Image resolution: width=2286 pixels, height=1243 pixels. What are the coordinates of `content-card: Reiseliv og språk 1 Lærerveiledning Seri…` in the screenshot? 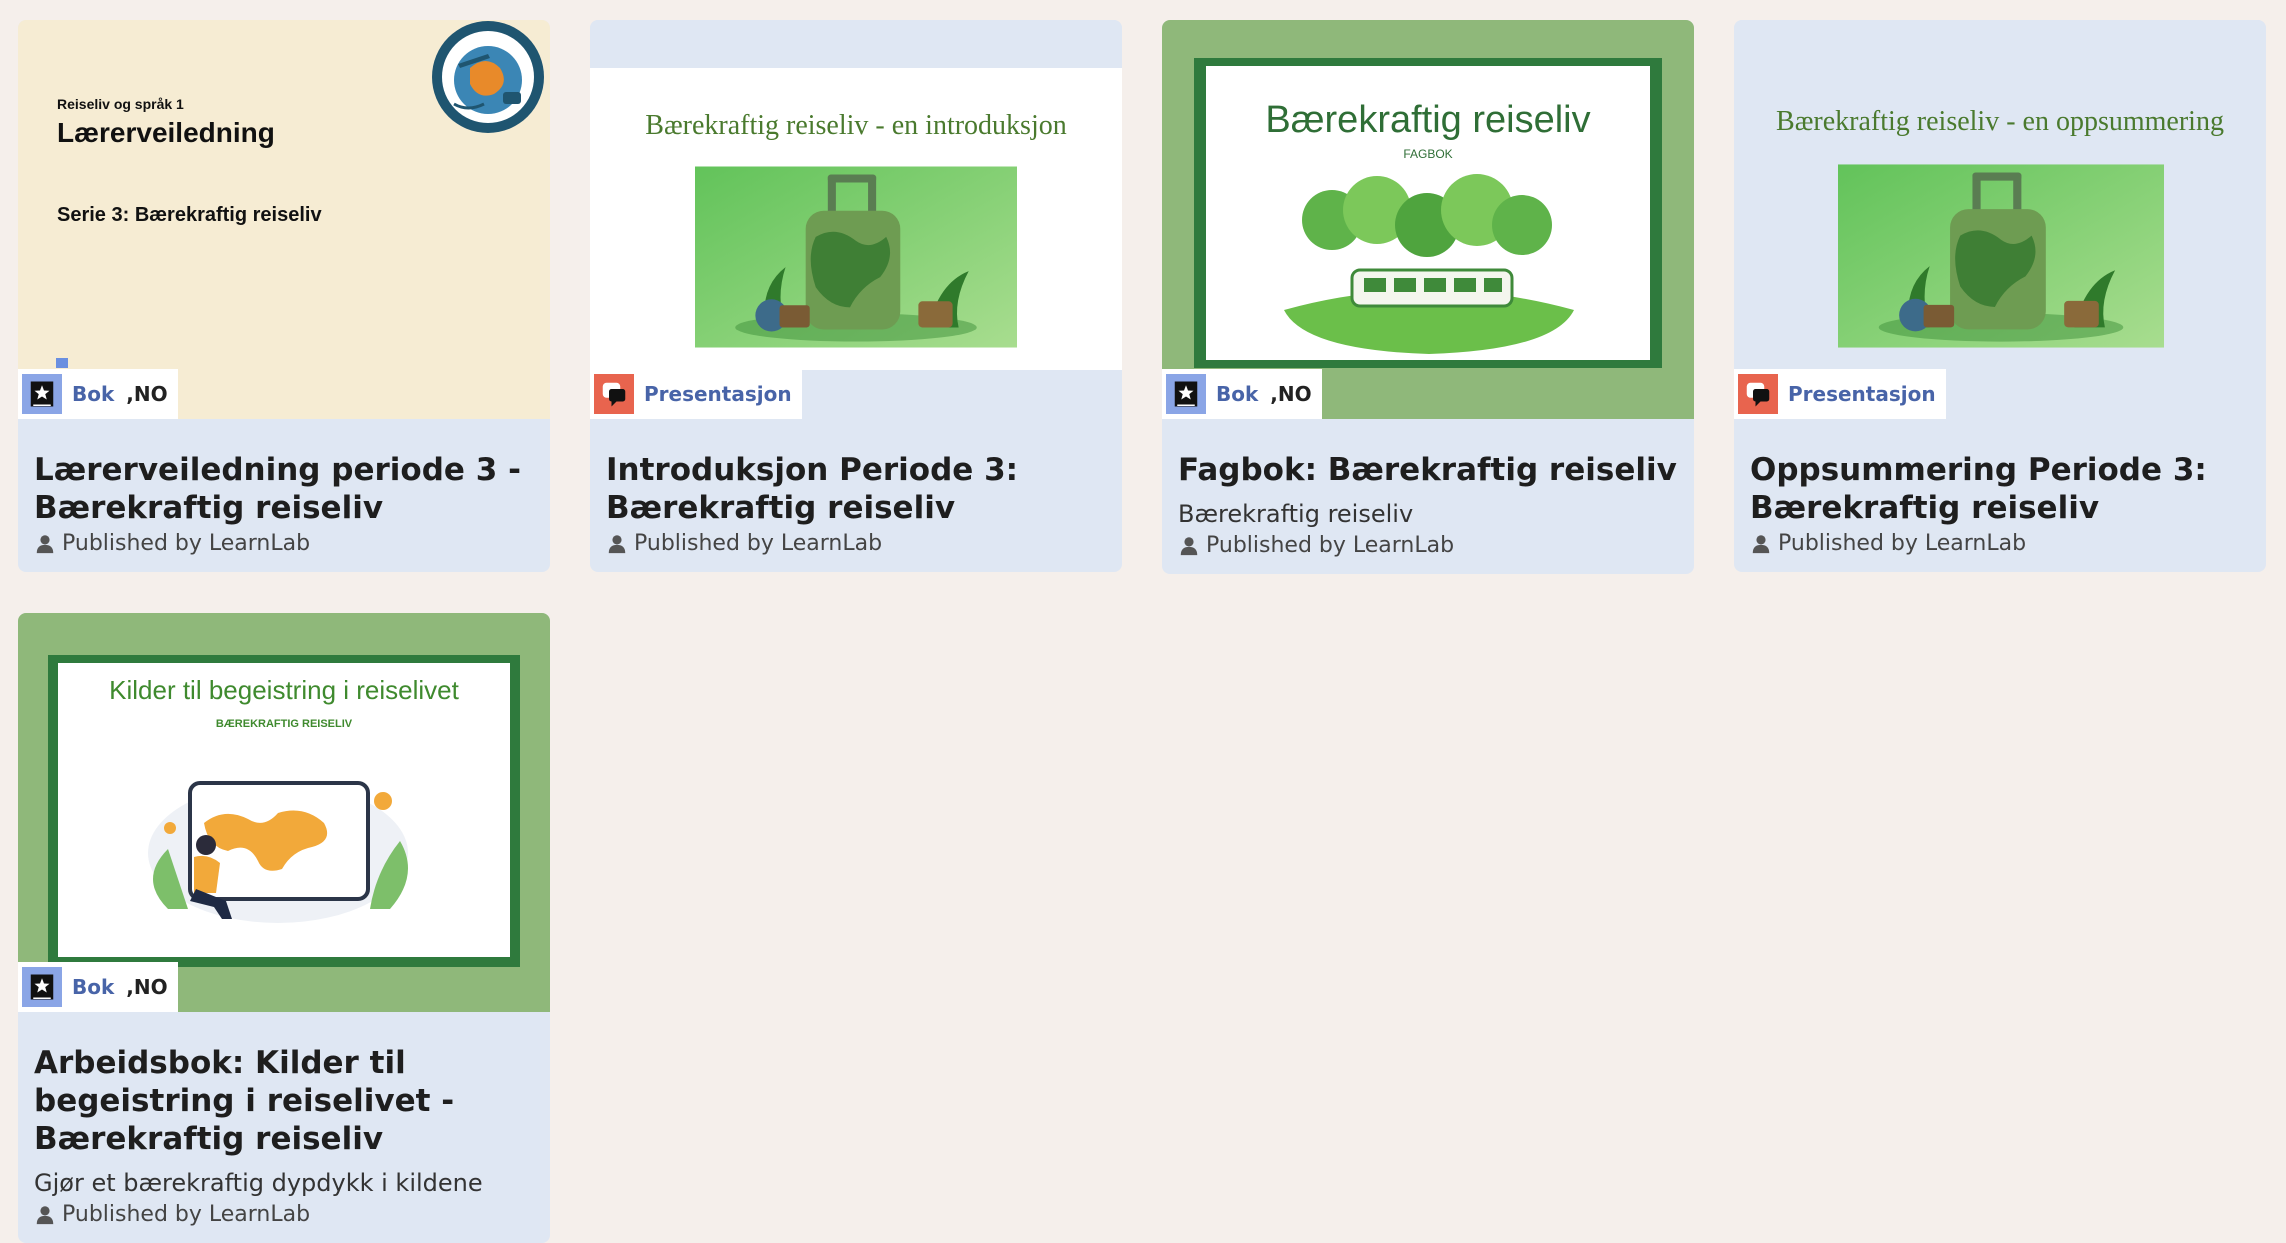 It's located at (284, 296).